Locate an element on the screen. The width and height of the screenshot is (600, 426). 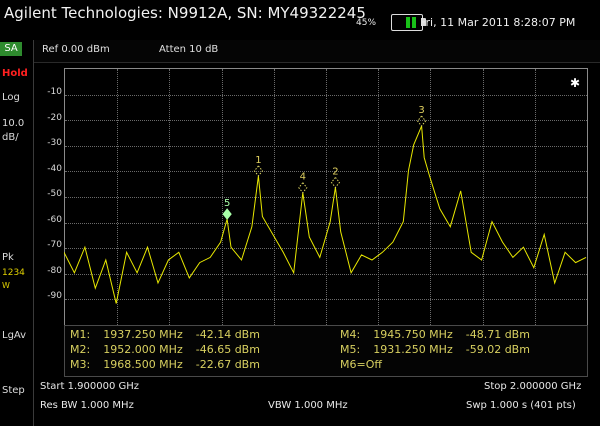
average-type: LgAv is located at coordinates (14, 335).